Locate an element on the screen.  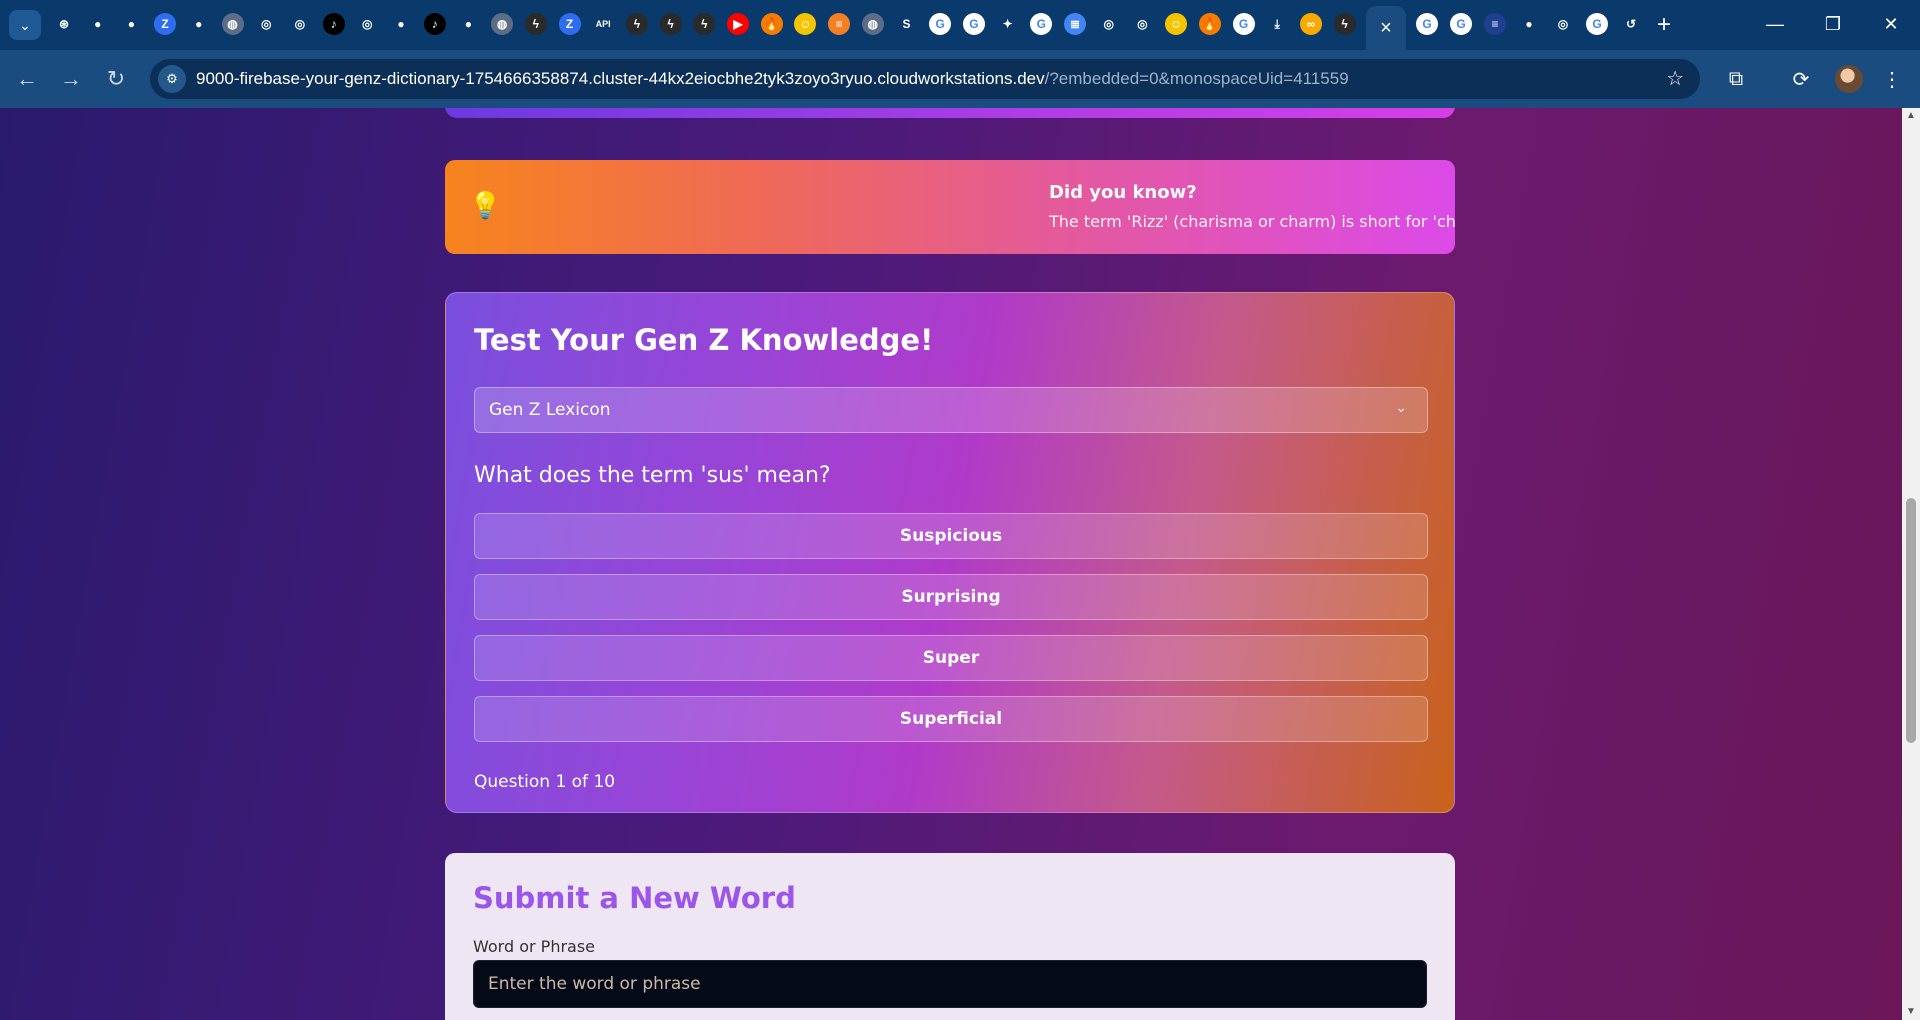
quiz-category-select: Gen Z Lexicon ⌄ is located at coordinates (951, 410).